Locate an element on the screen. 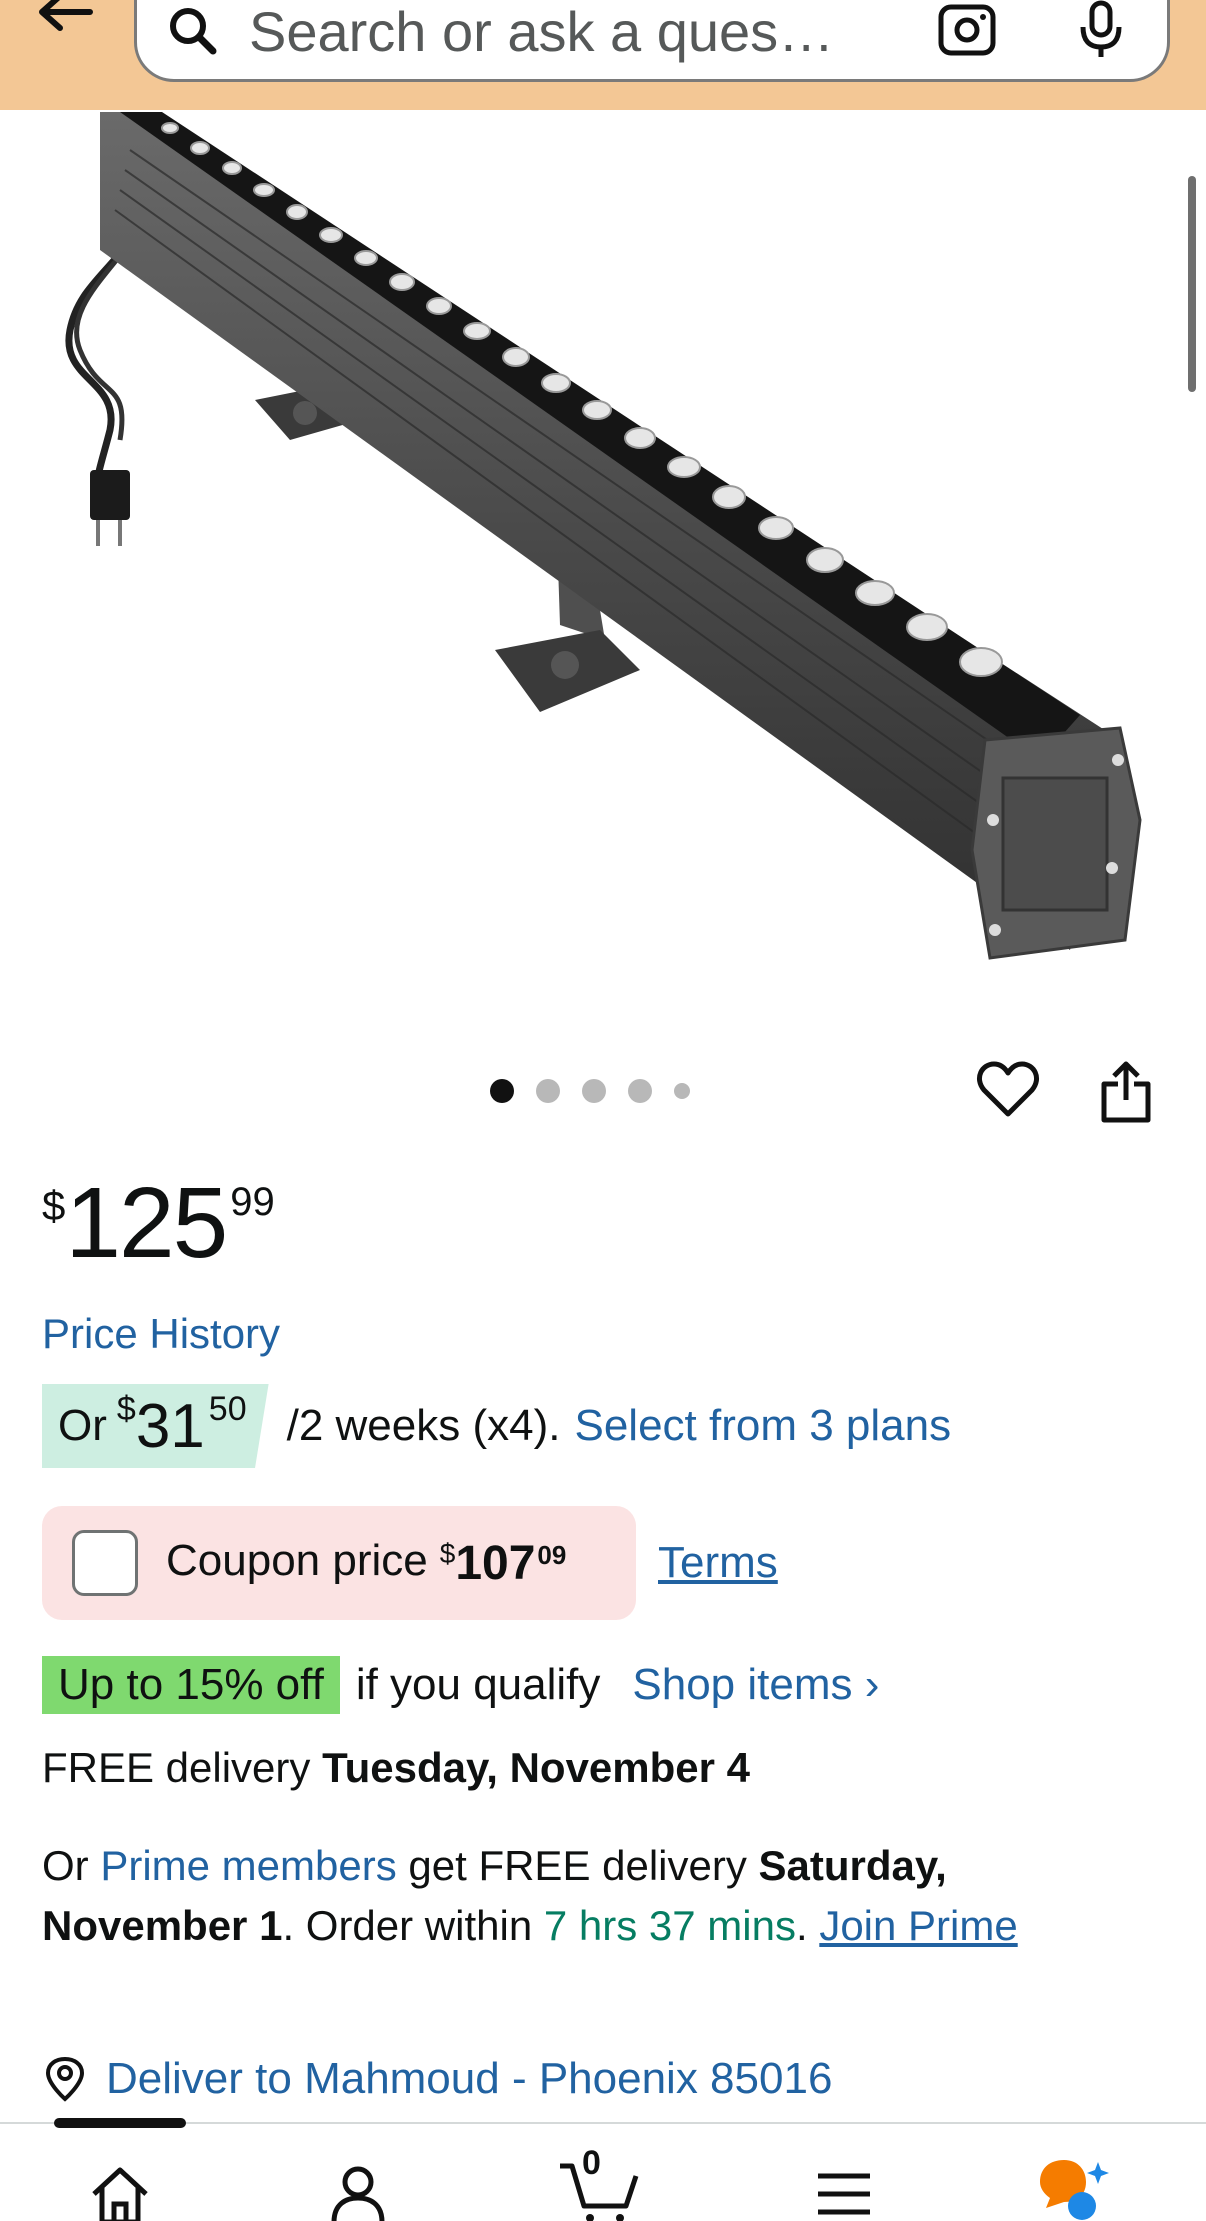 This screenshot has height=2221, width=1206. prime-period: . is located at coordinates (801, 1925).